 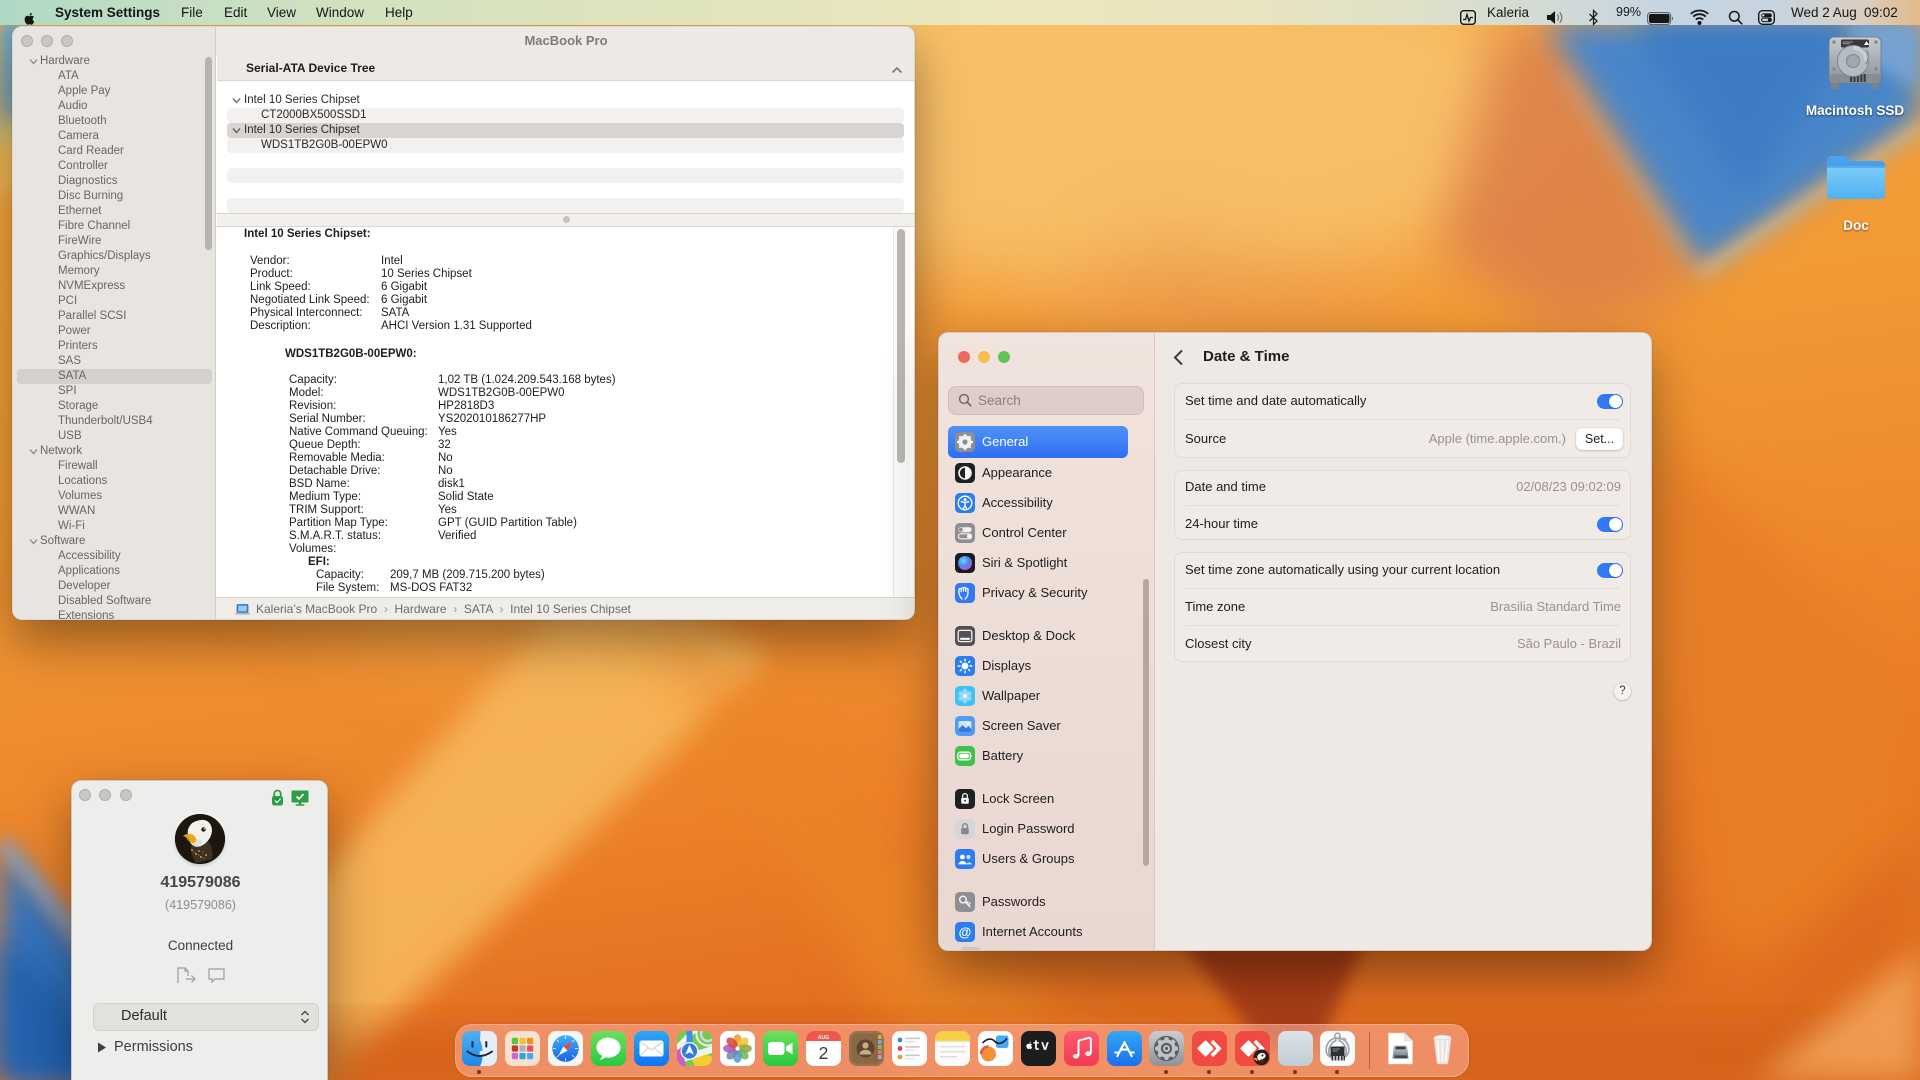 What do you see at coordinates (823, 1053) in the screenshot?
I see `svg-text: 2` at bounding box center [823, 1053].